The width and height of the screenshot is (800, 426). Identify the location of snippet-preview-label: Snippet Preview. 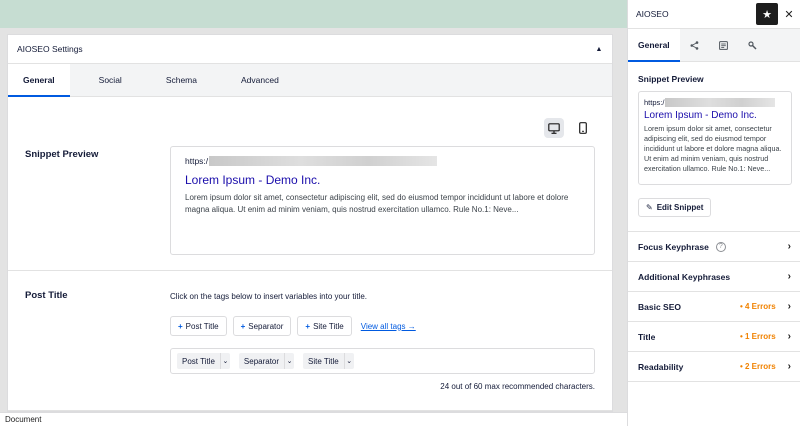
(62, 154).